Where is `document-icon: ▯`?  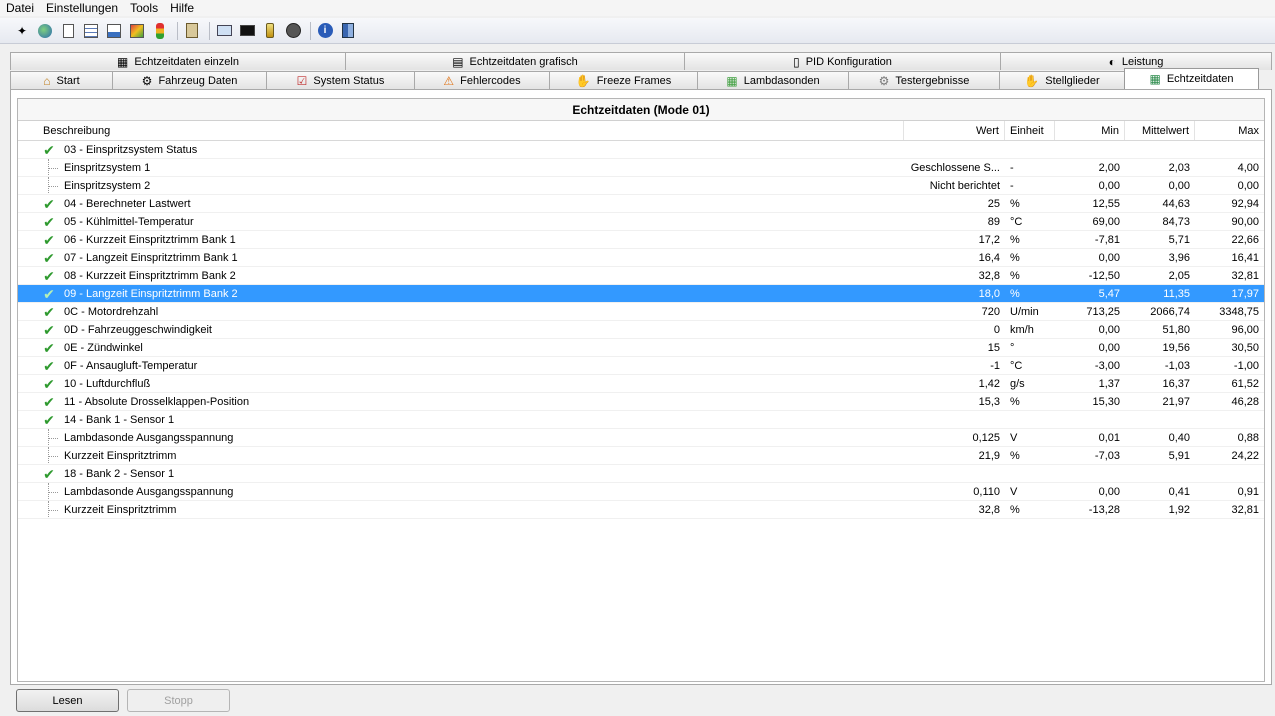
document-icon: ▯ is located at coordinates (796, 61).